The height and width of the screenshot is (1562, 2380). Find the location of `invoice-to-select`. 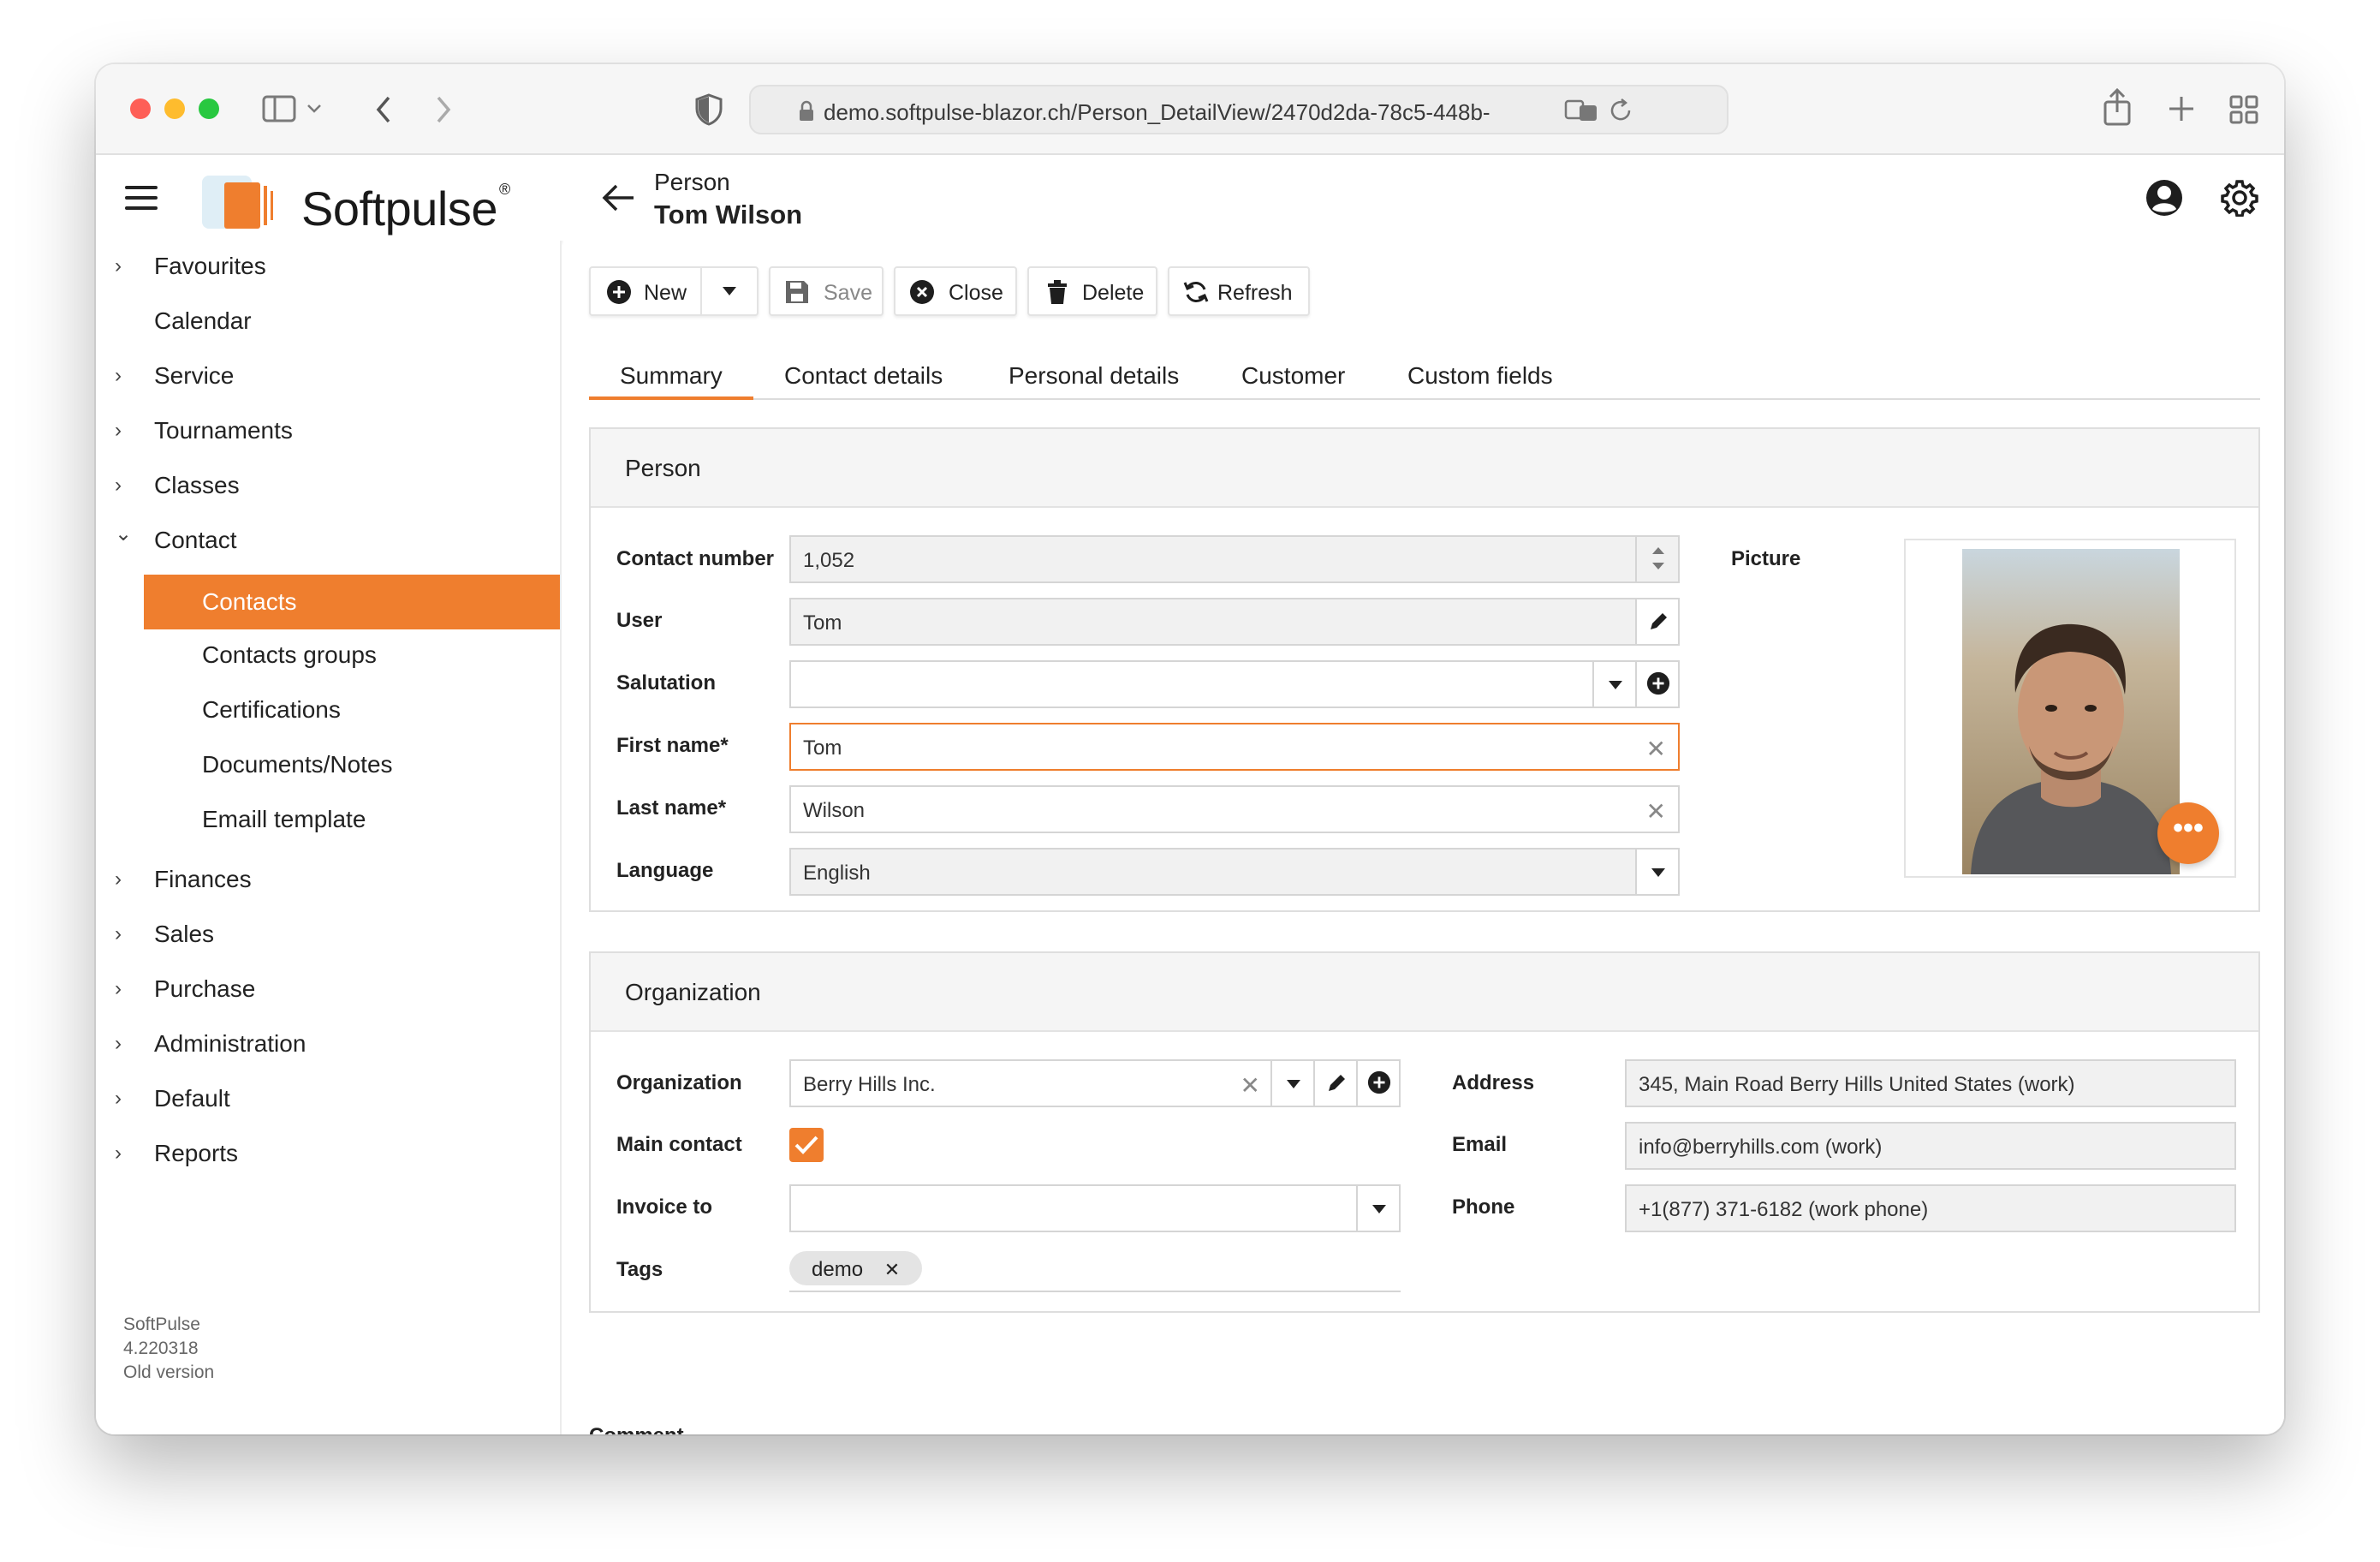

invoice-to-select is located at coordinates (1095, 1208).